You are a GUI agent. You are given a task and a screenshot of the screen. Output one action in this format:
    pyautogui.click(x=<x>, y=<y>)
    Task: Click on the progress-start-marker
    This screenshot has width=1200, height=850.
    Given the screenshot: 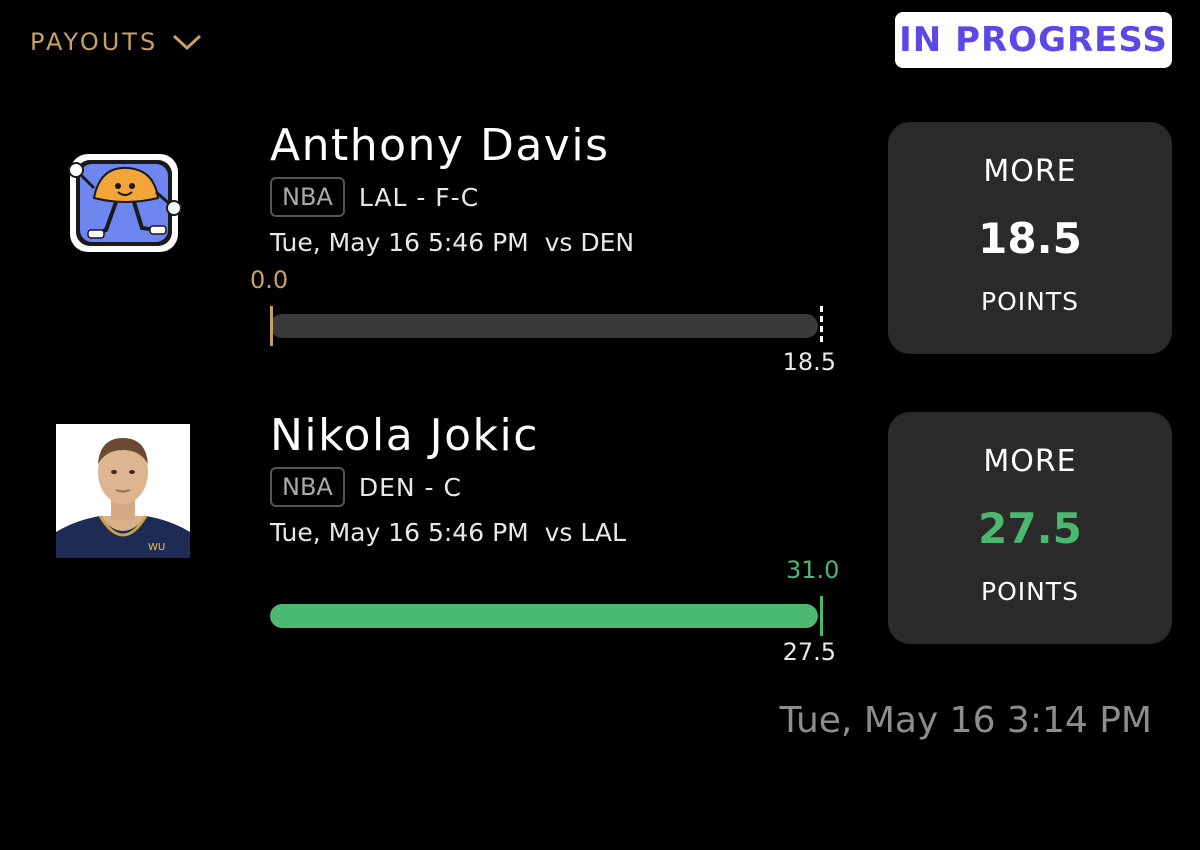 What is the action you would take?
    pyautogui.click(x=271, y=326)
    